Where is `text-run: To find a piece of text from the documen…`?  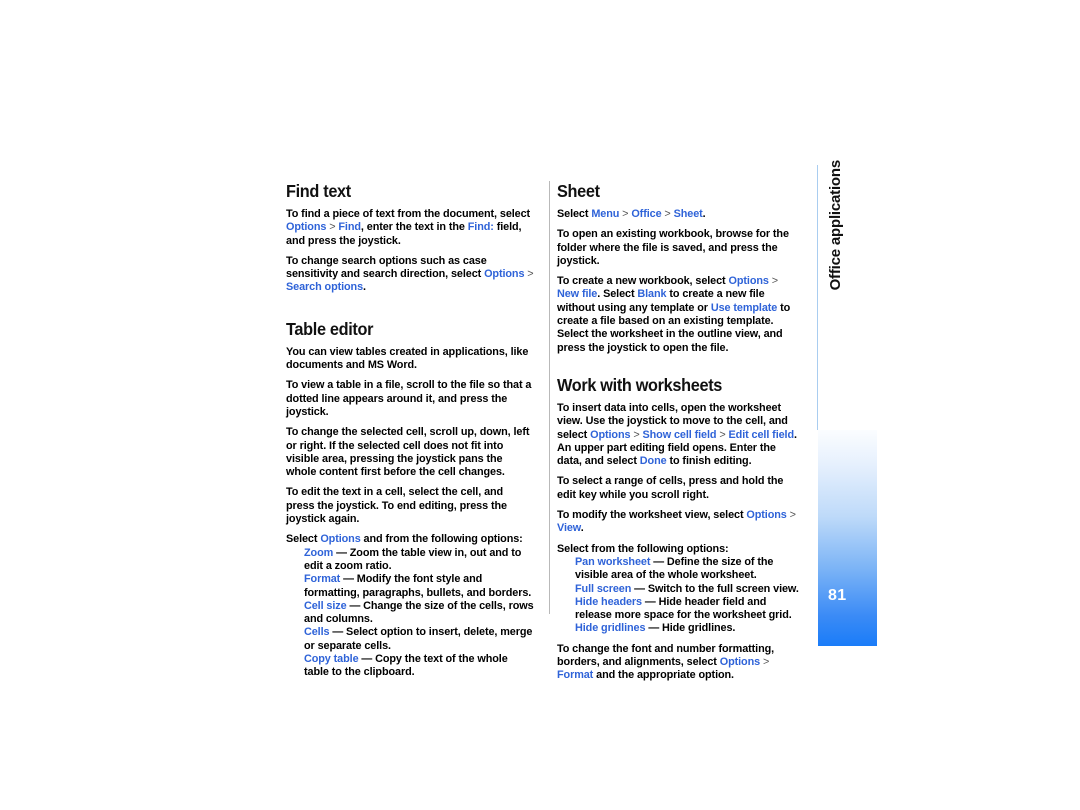
text-run: To find a piece of text from the documen… is located at coordinates (408, 214).